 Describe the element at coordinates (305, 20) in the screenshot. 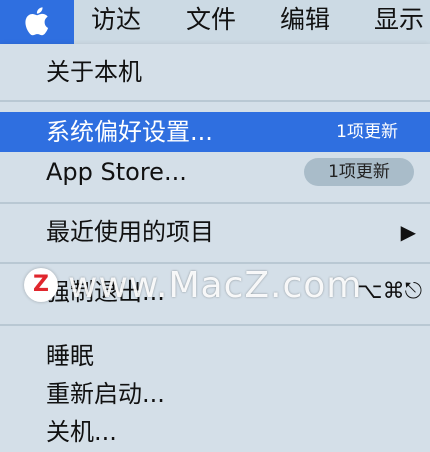

I see `menu-edit: 编辑` at that location.